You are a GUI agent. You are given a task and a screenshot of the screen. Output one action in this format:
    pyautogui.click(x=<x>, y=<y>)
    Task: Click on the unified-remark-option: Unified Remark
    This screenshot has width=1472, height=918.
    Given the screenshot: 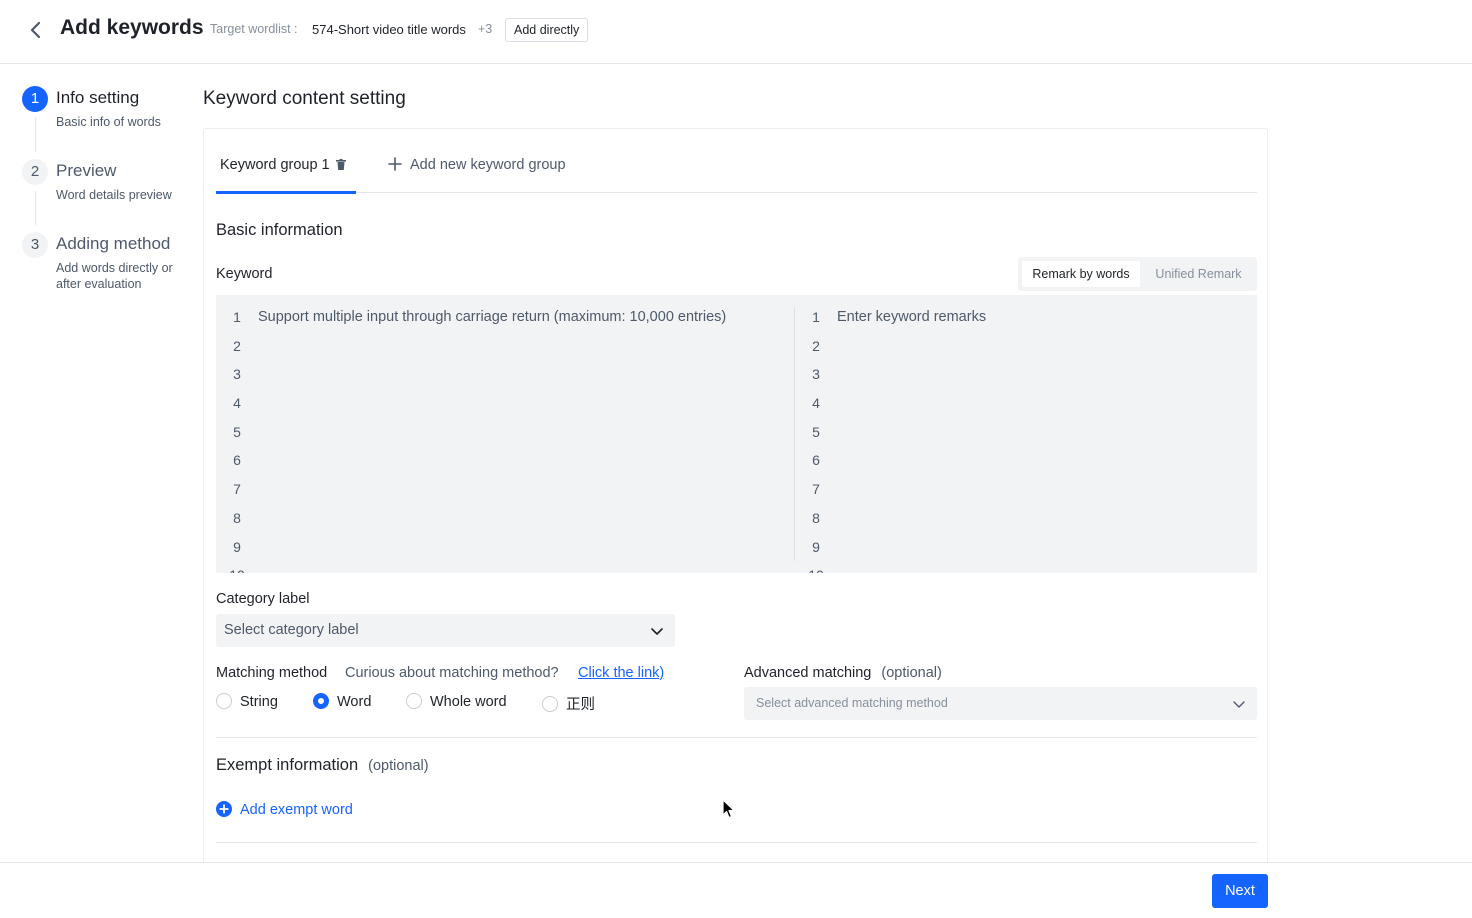 What is the action you would take?
    pyautogui.click(x=1198, y=274)
    